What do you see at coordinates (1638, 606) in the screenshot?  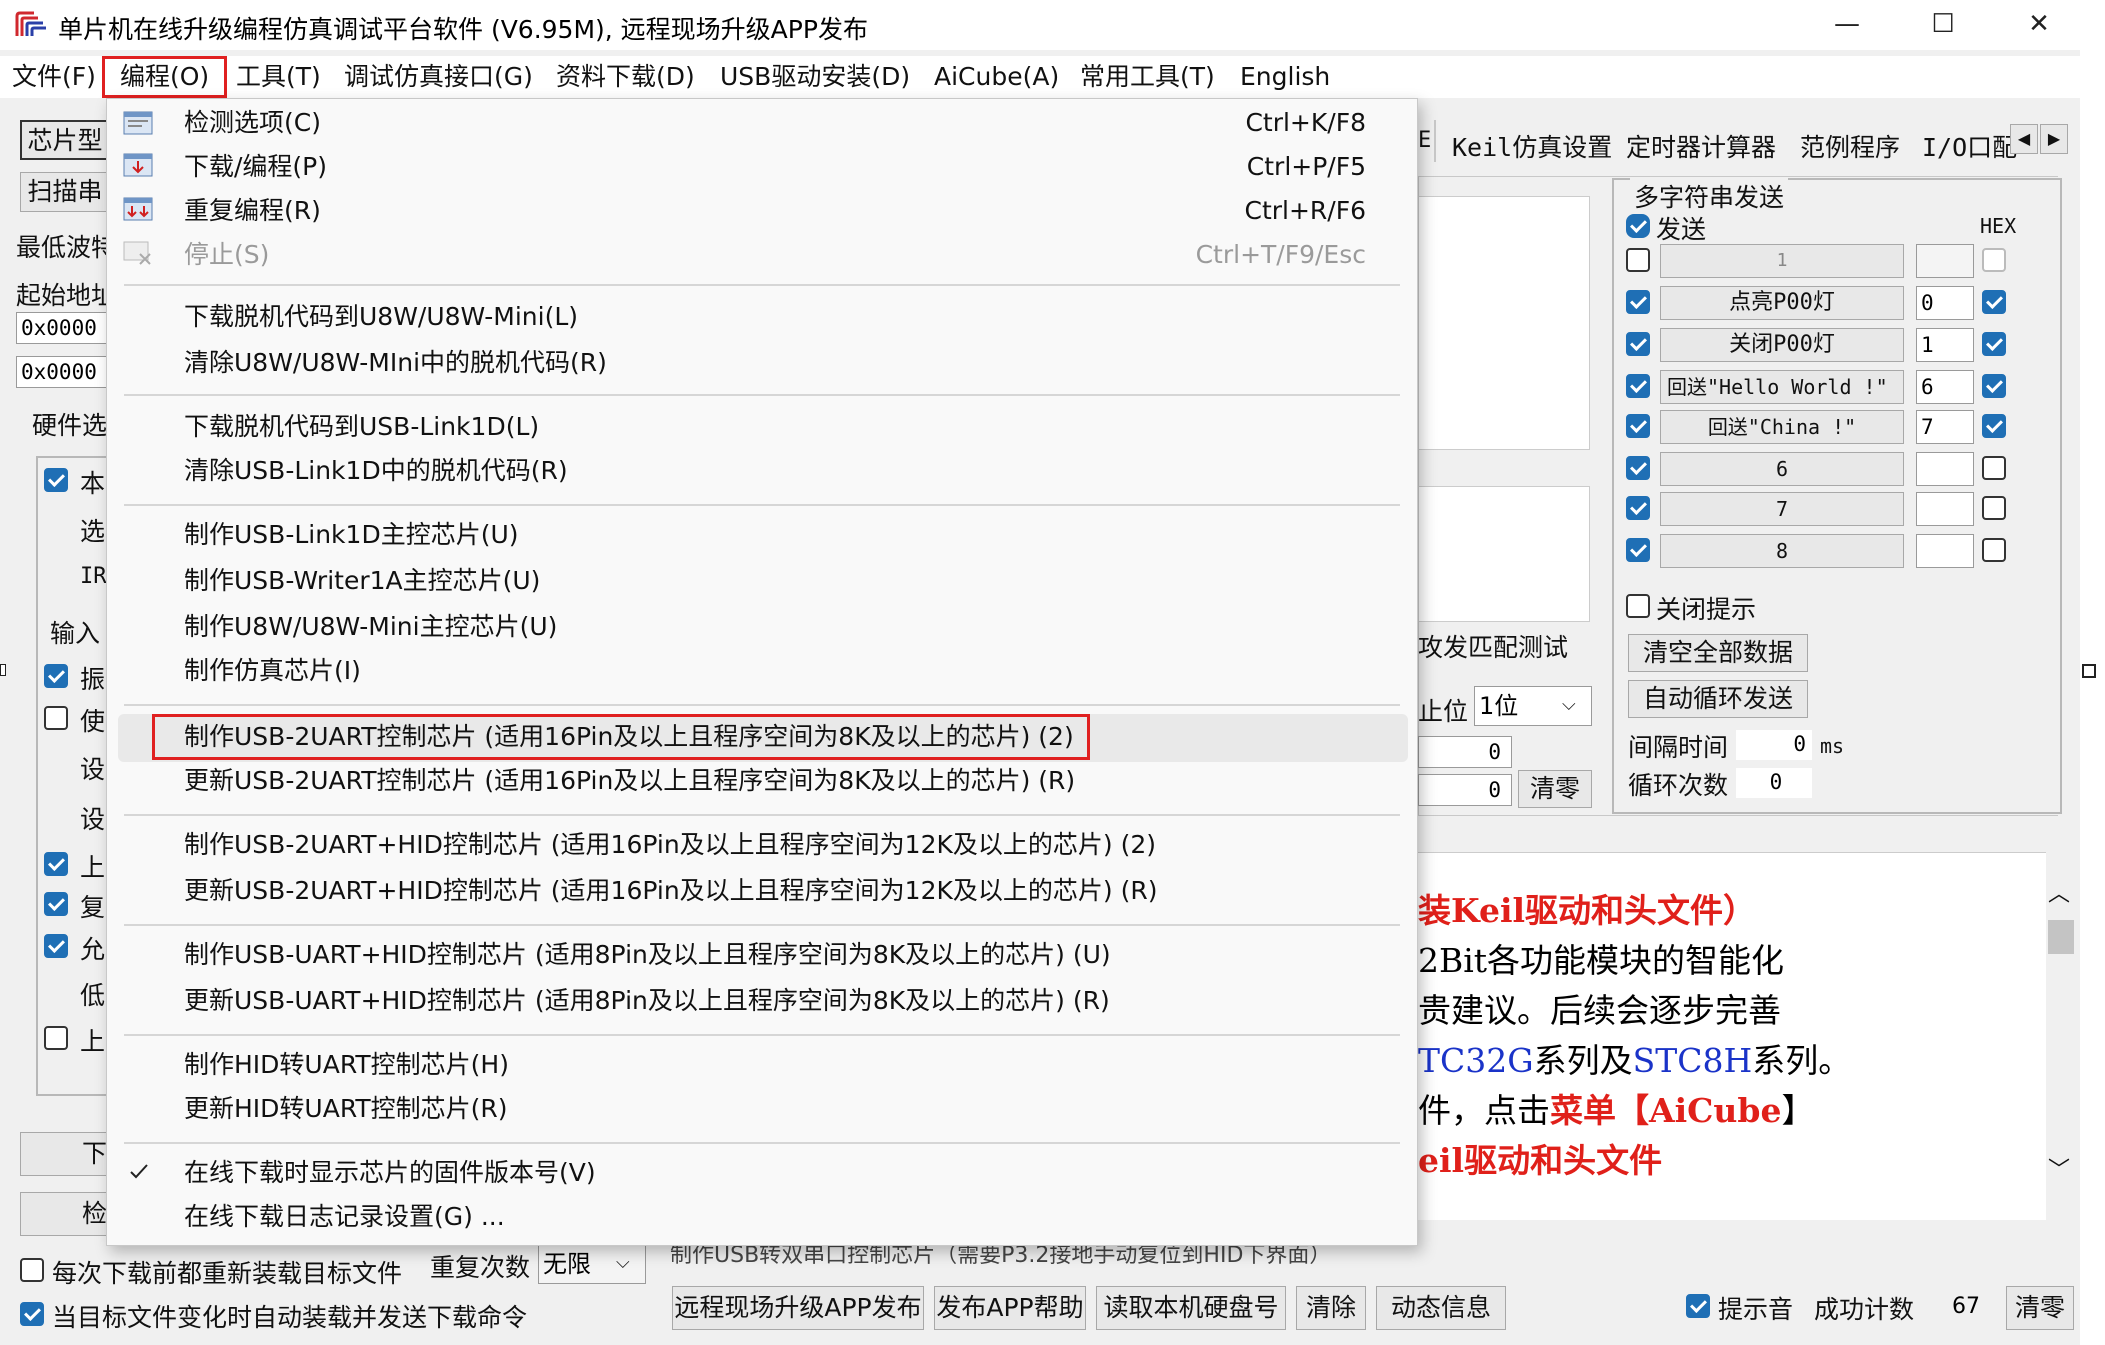 I see `close-hint-checkbox` at bounding box center [1638, 606].